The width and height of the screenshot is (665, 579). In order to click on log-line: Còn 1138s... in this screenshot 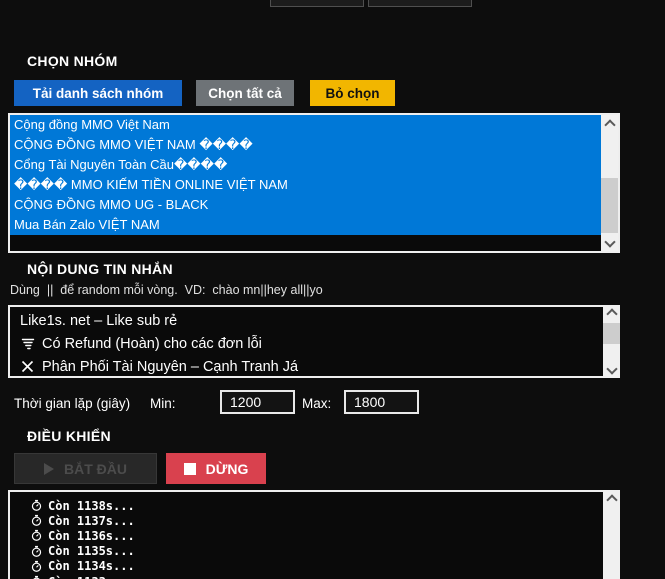, I will do `click(324, 505)`.